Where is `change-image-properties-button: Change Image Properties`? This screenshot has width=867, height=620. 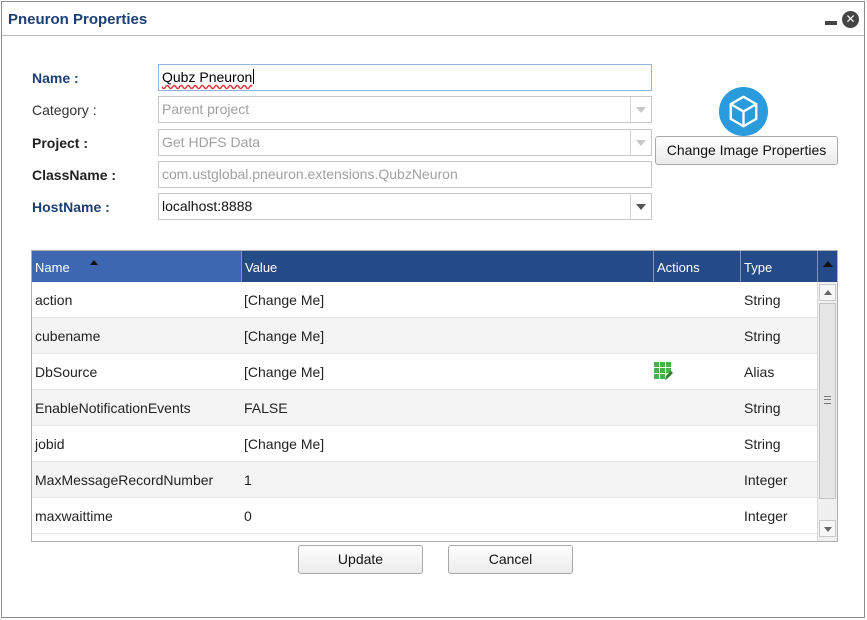 change-image-properties-button: Change Image Properties is located at coordinates (746, 150).